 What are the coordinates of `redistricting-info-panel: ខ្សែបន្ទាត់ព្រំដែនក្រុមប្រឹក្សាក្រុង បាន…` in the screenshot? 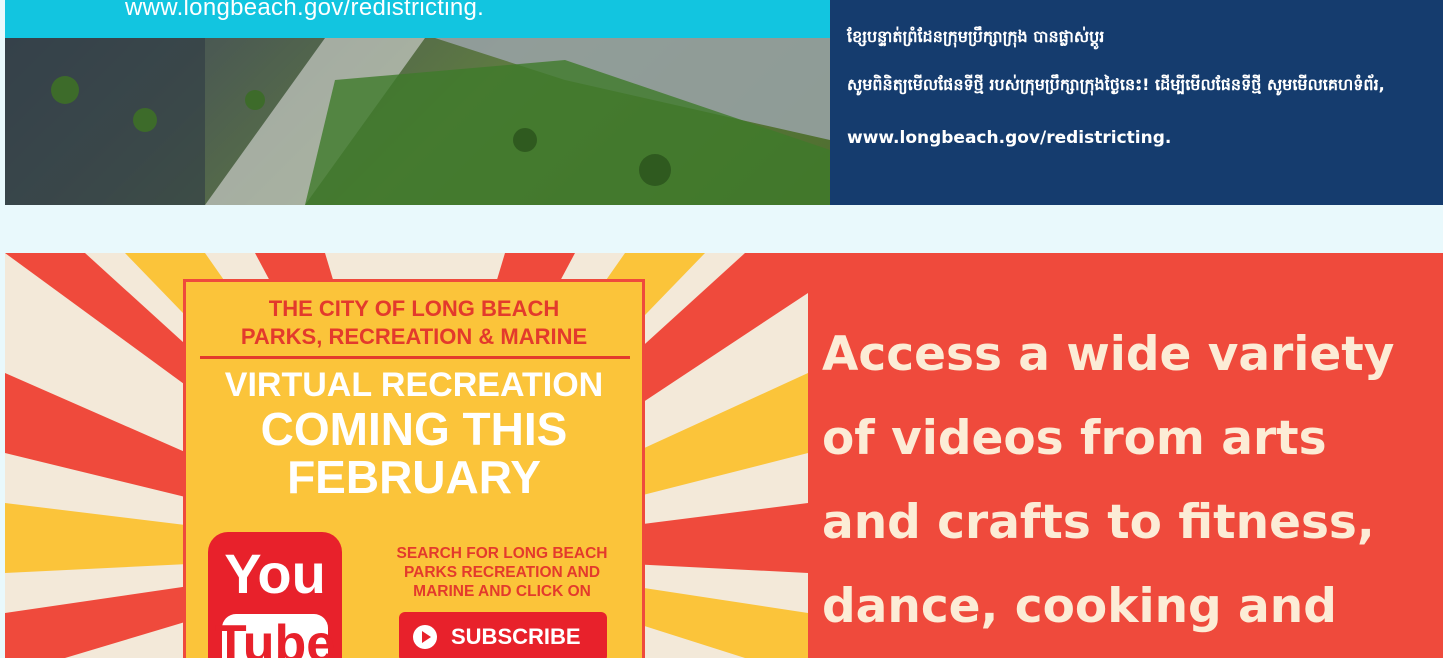 It's located at (1136, 102).